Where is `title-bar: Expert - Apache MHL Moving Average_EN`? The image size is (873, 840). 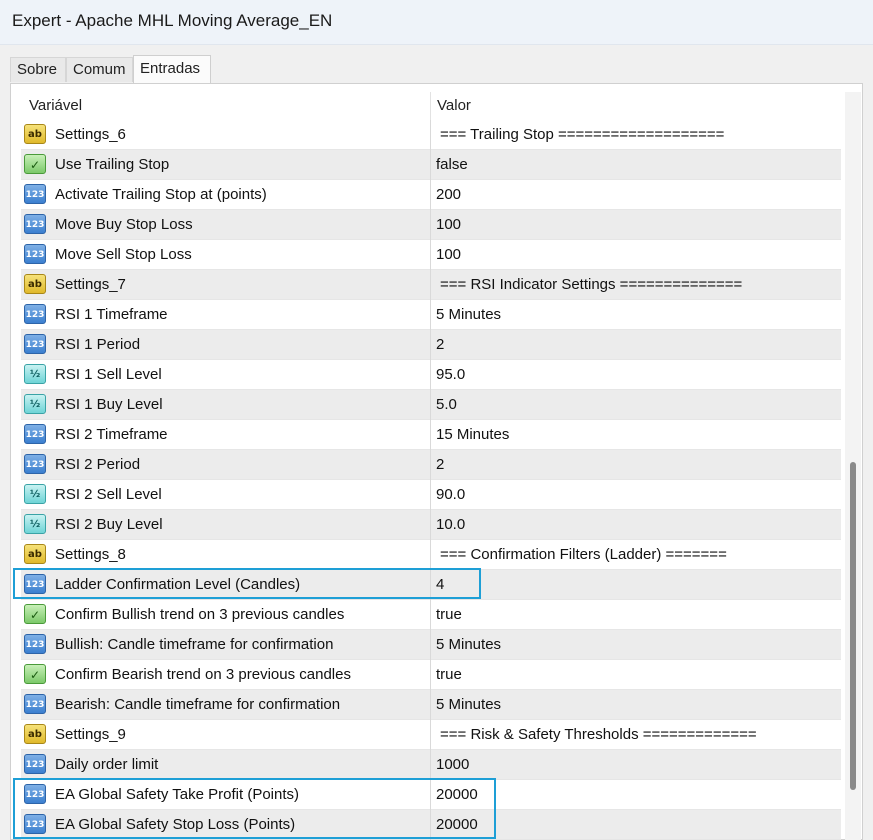
title-bar: Expert - Apache MHL Moving Average_EN is located at coordinates (436, 22).